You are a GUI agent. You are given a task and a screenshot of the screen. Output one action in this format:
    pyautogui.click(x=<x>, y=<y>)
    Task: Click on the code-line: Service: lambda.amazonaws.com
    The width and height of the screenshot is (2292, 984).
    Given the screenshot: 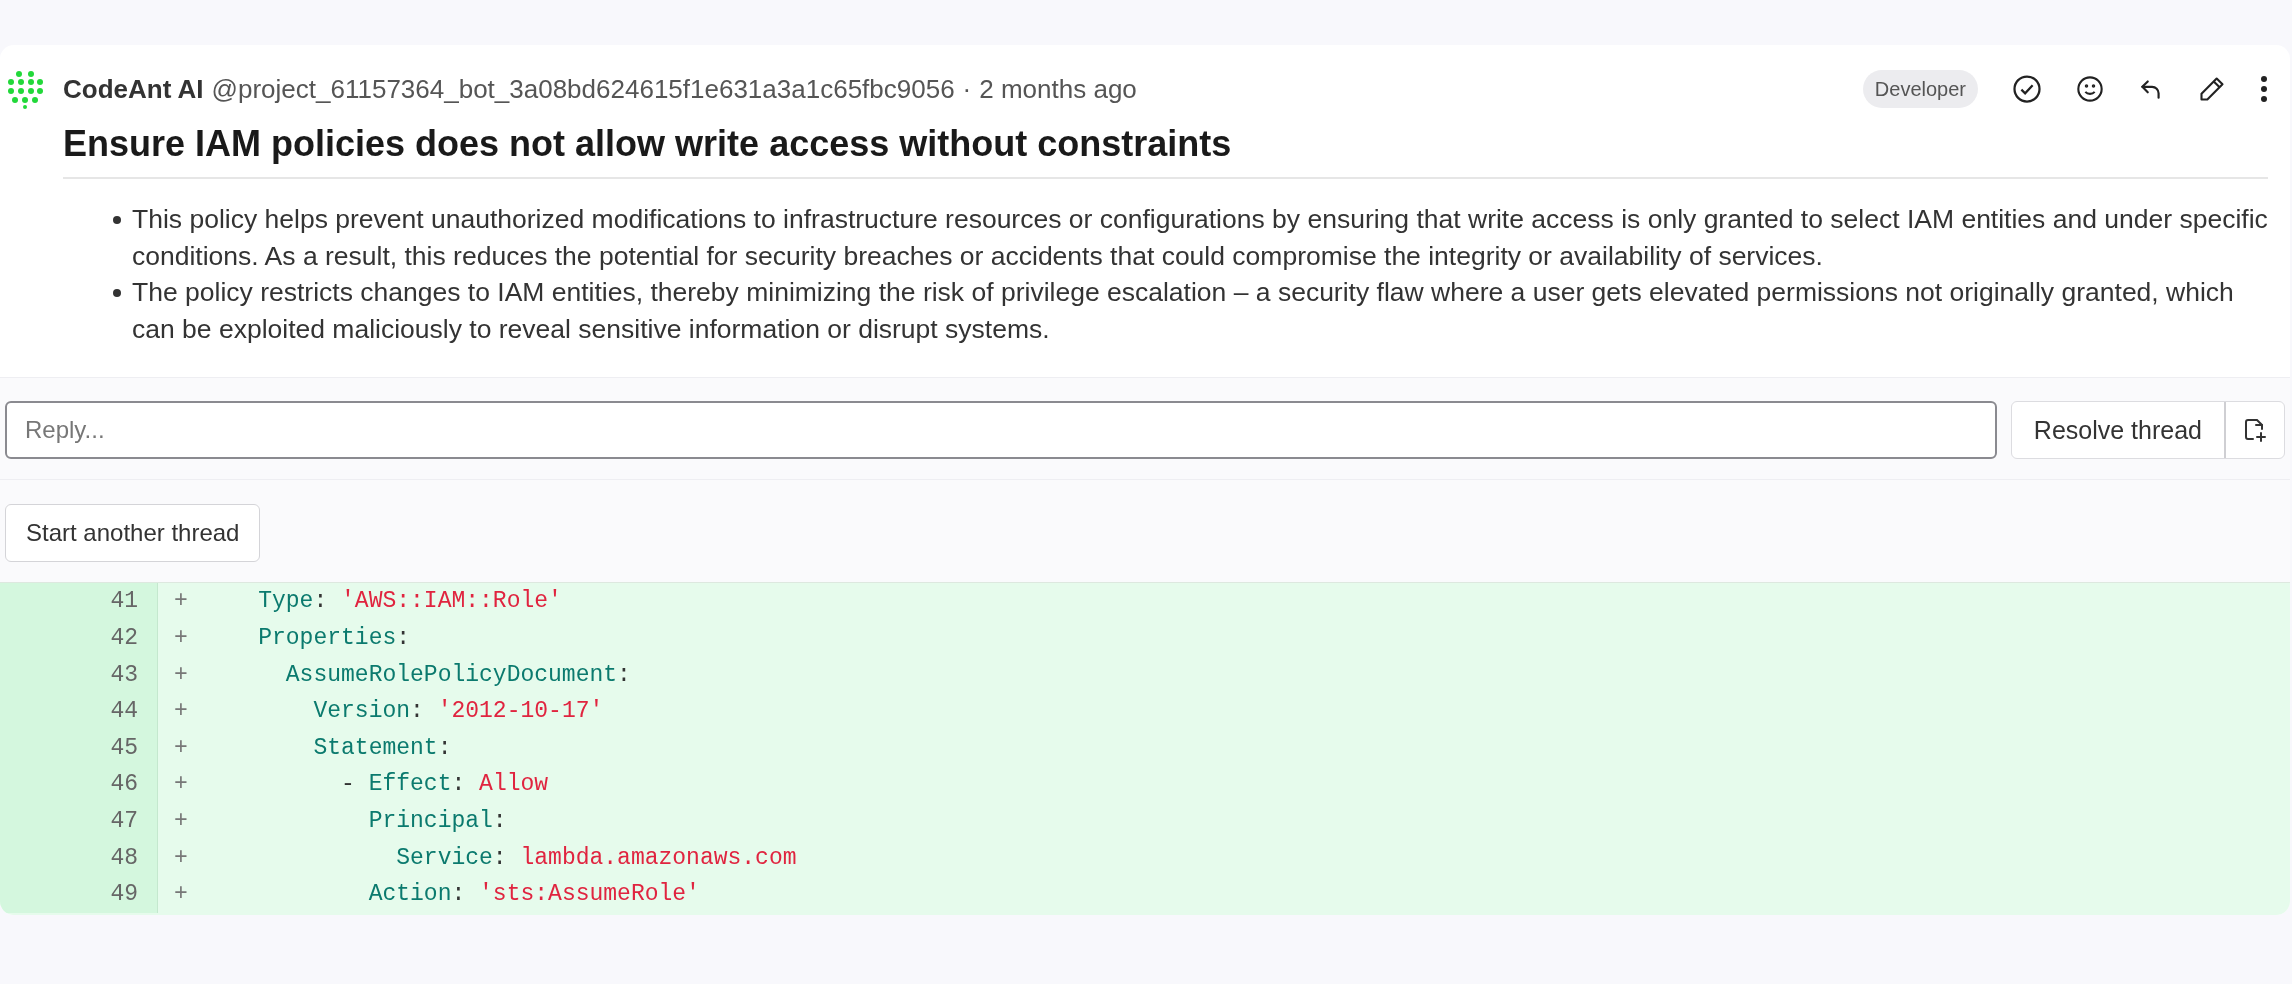 What is the action you would take?
    pyautogui.click(x=596, y=858)
    